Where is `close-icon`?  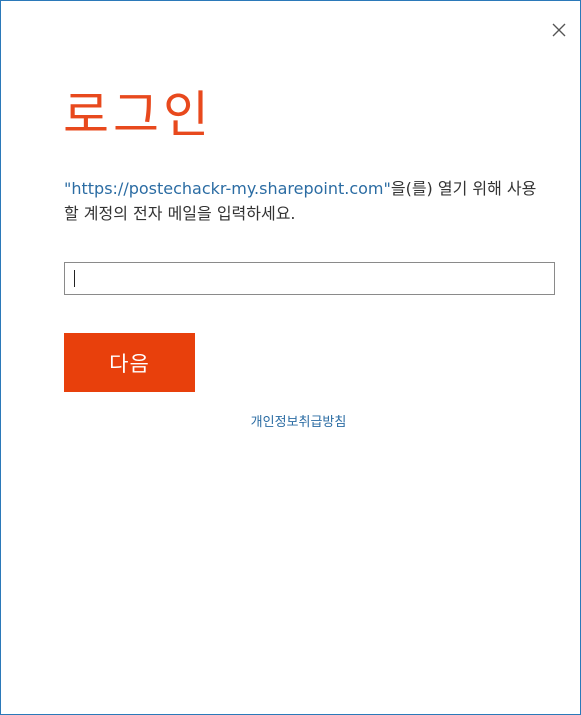 close-icon is located at coordinates (559, 30).